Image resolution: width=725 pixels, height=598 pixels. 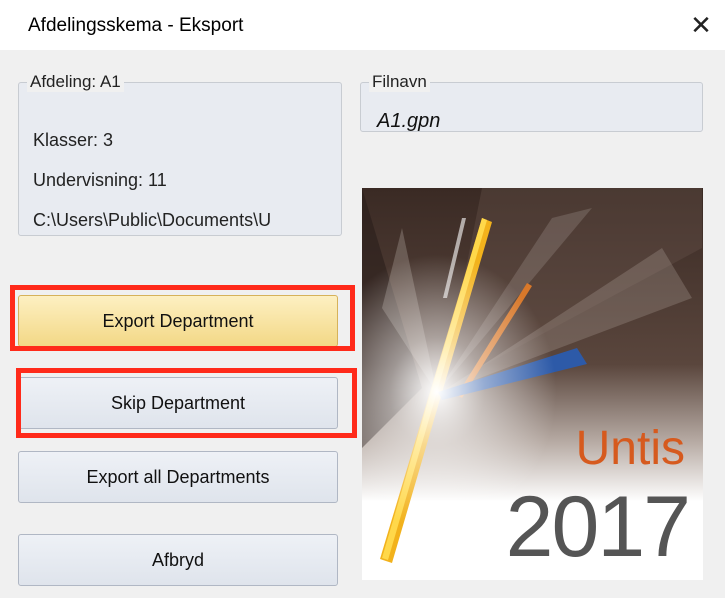 What do you see at coordinates (152, 220) in the screenshot?
I see `export-path: C:\Users\Public\Documents\U` at bounding box center [152, 220].